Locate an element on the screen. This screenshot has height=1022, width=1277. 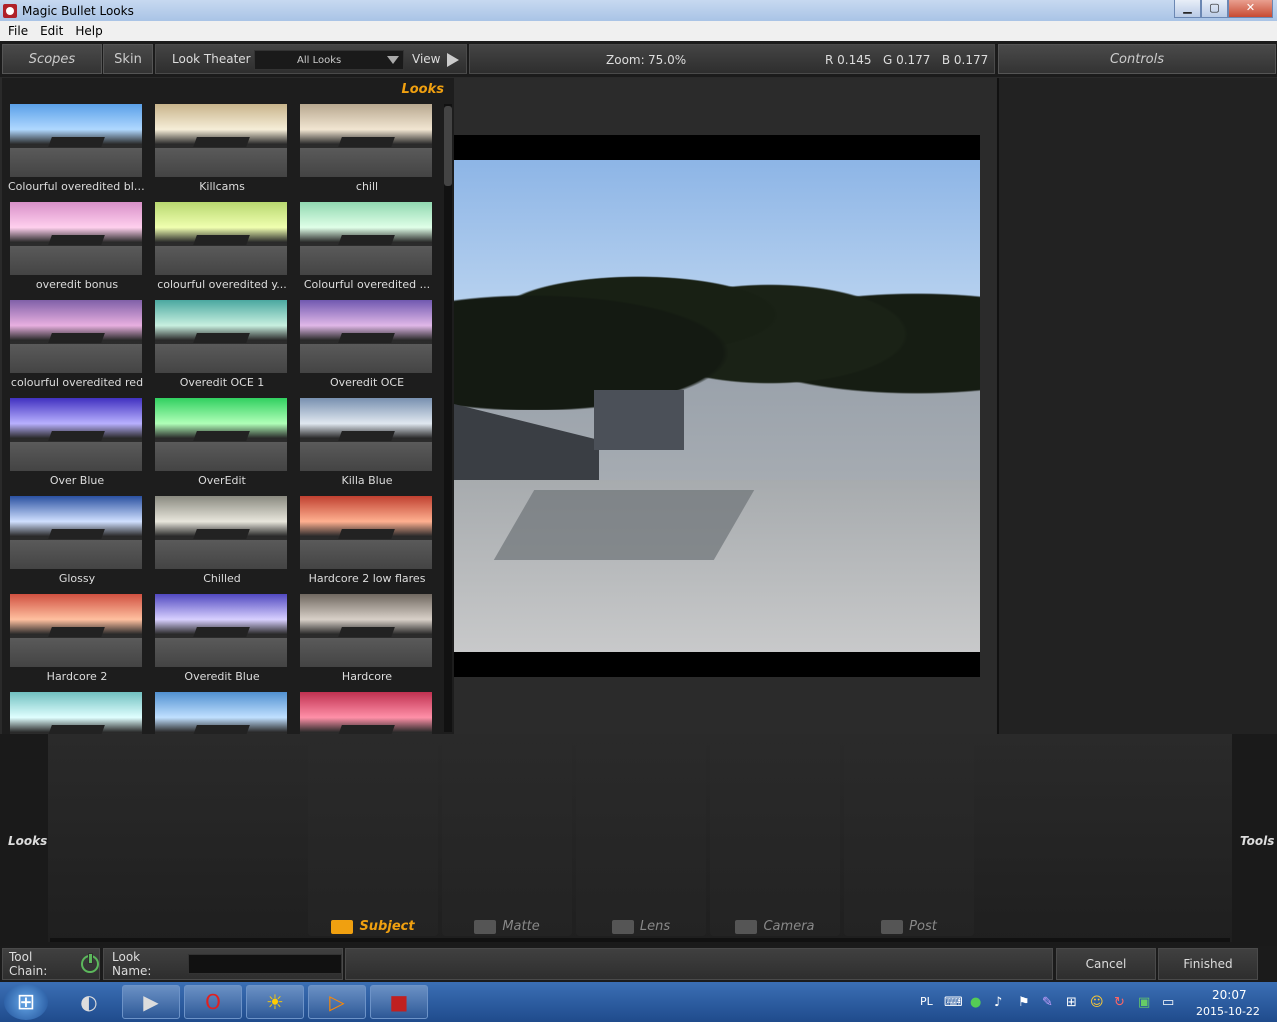
info-icon: ● is located at coordinates (975, 1002).